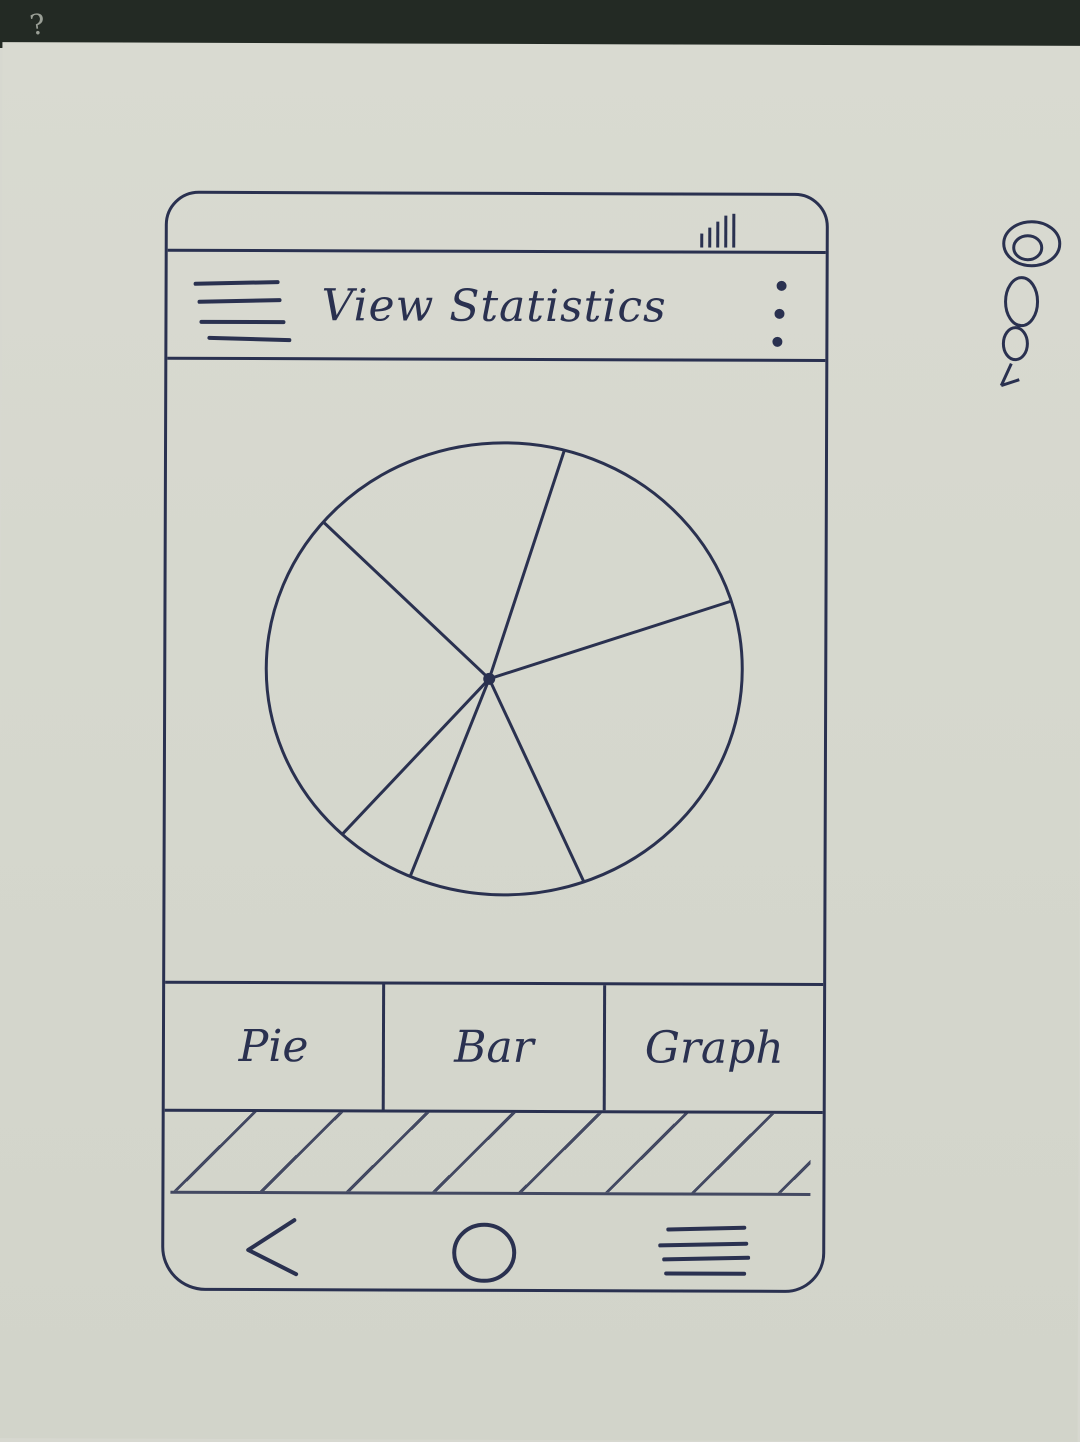  Describe the element at coordinates (702, 1250) in the screenshot. I see `recents-icon` at that location.